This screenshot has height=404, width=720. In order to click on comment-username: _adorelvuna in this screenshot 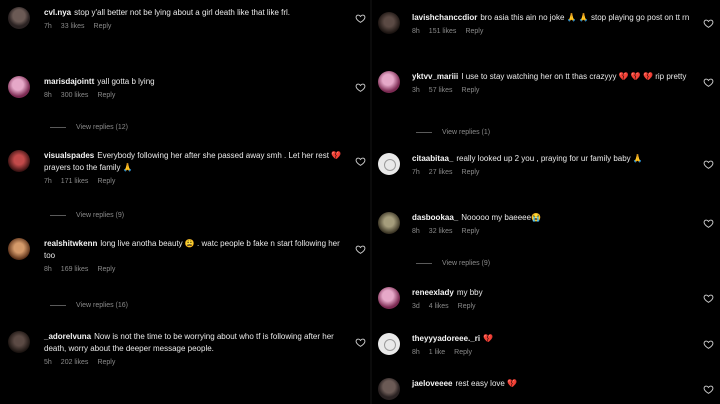, I will do `click(67, 336)`.